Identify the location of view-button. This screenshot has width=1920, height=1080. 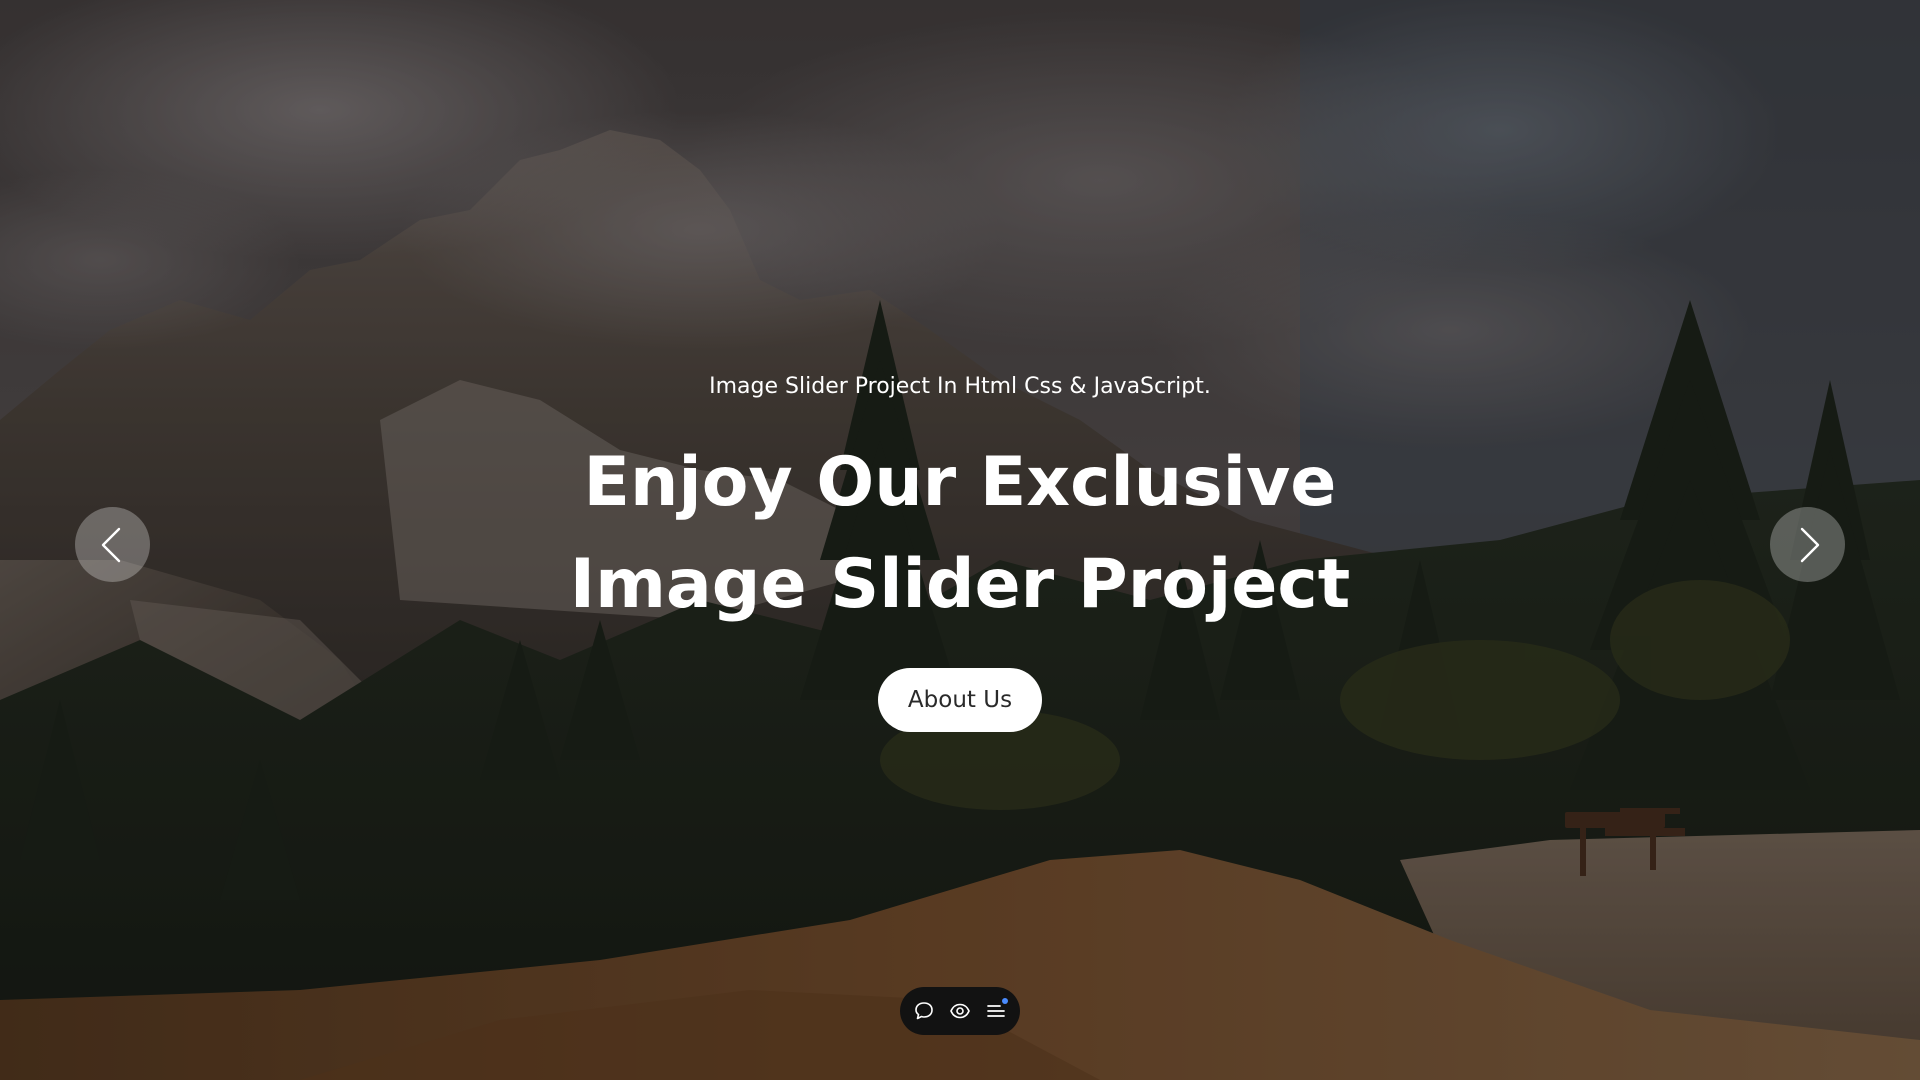
(960, 1011).